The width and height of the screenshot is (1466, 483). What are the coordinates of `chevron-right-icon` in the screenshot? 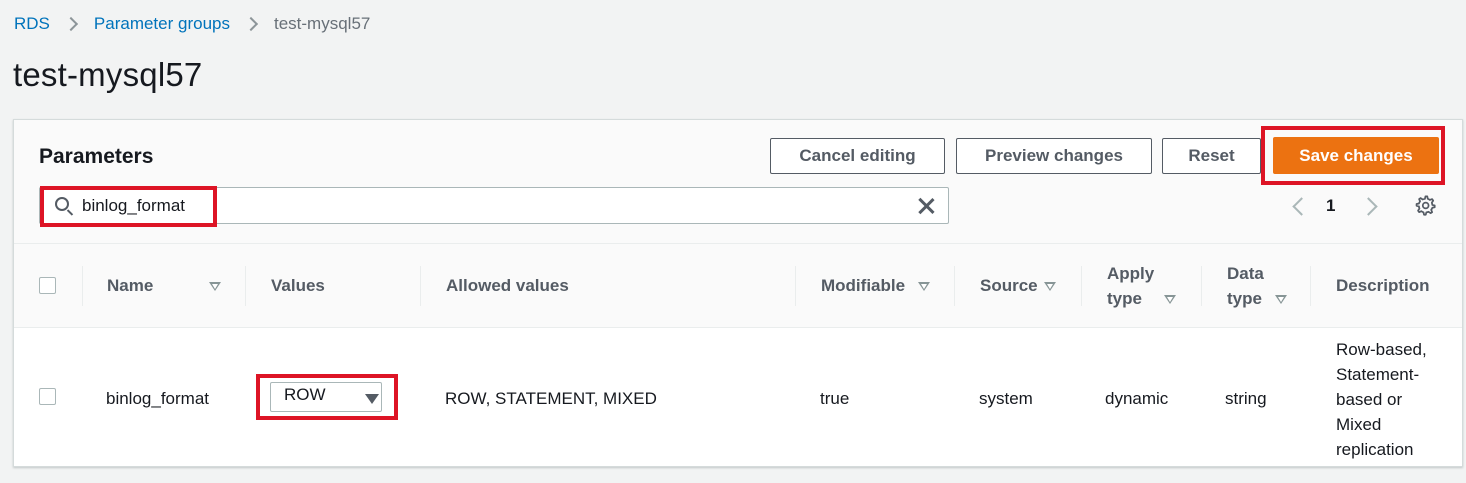 It's located at (1370, 206).